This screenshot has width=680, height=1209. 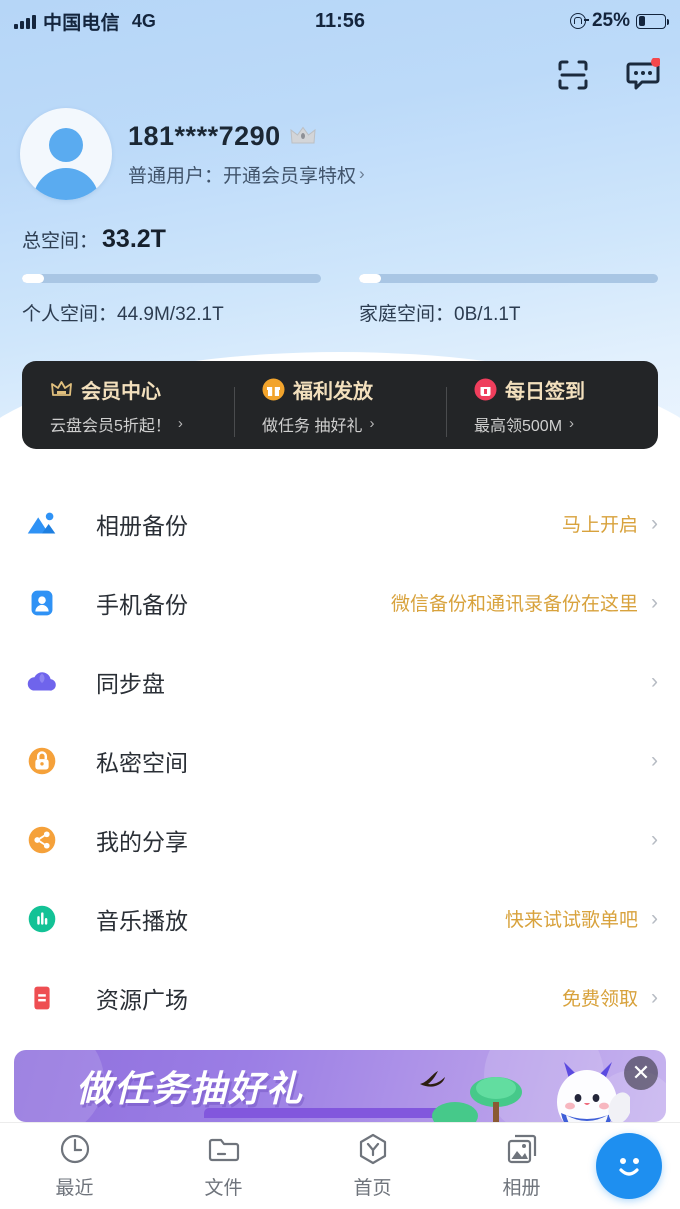 What do you see at coordinates (42, 998) in the screenshot?
I see `resource-doc-icon` at bounding box center [42, 998].